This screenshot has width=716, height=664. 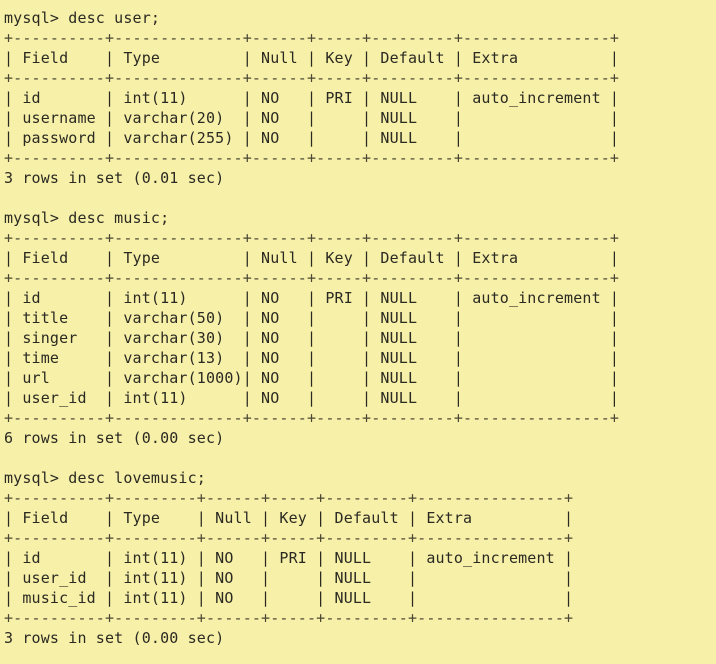 What do you see at coordinates (114, 438) in the screenshot?
I see `result-status-line: 6 rows in set (0.00 sec)` at bounding box center [114, 438].